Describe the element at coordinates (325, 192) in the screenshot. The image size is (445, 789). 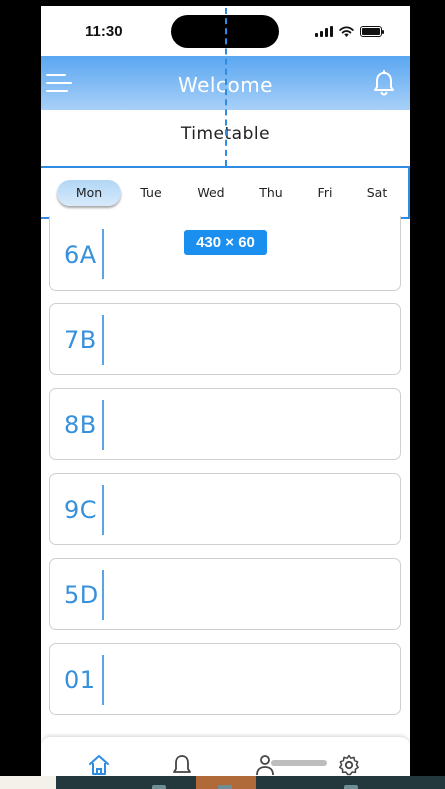
I see `tab-fri: Fri` at that location.